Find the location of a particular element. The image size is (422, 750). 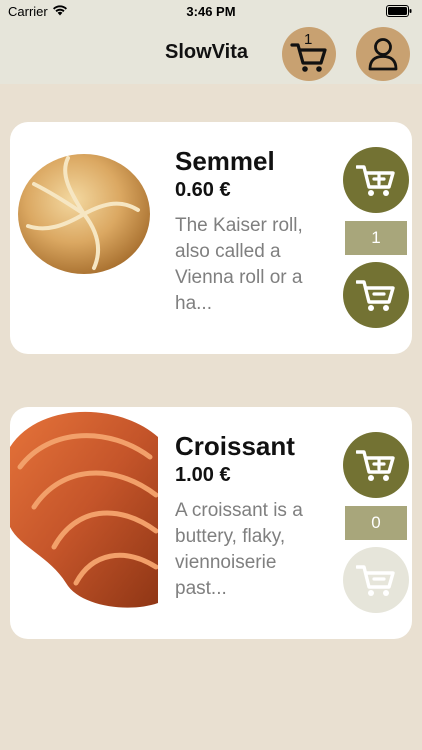

product-image-semmel is located at coordinates (84, 238).